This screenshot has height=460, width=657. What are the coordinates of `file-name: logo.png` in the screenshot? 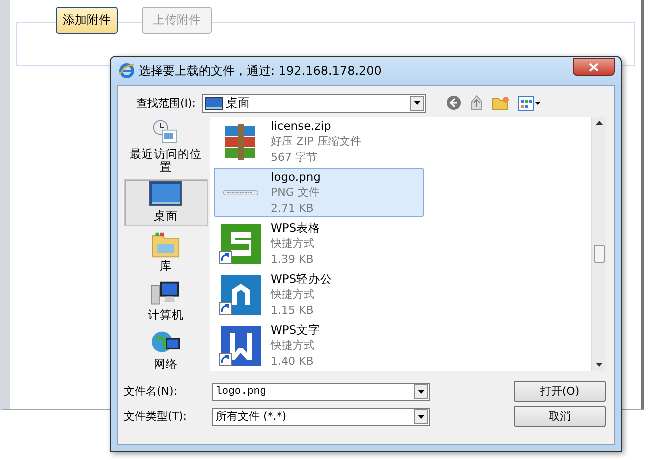 It's located at (296, 176).